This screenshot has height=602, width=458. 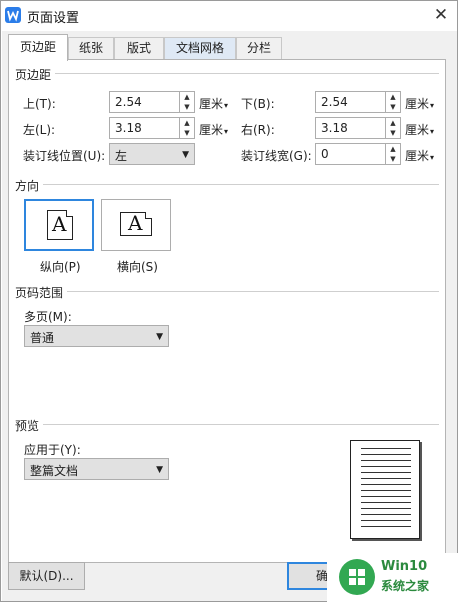 I want to click on gutter-position-select: 左 ▼, so click(x=152, y=154).